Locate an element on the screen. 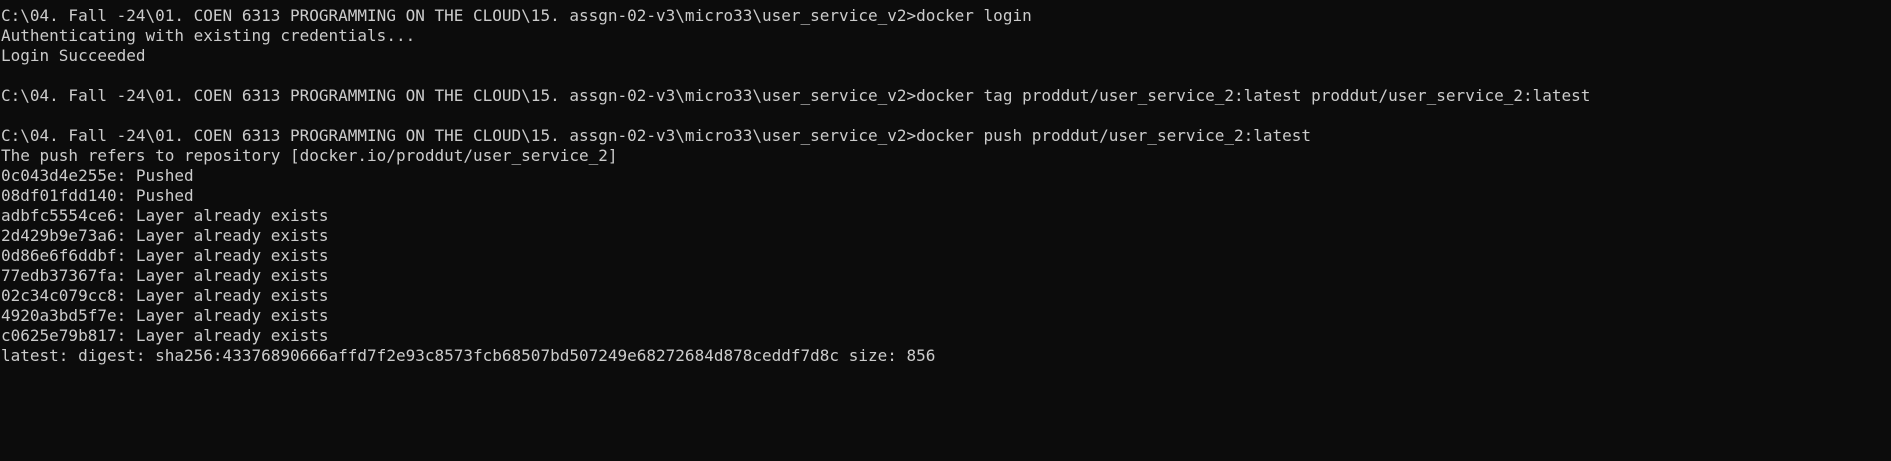  terminal-line-layer: adbfc5554ce6: Layer already exists is located at coordinates (165, 215).